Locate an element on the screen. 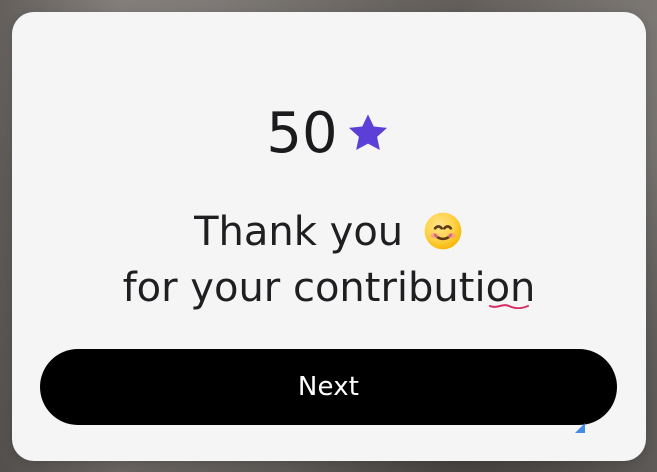  next-button: Next is located at coordinates (328, 387).